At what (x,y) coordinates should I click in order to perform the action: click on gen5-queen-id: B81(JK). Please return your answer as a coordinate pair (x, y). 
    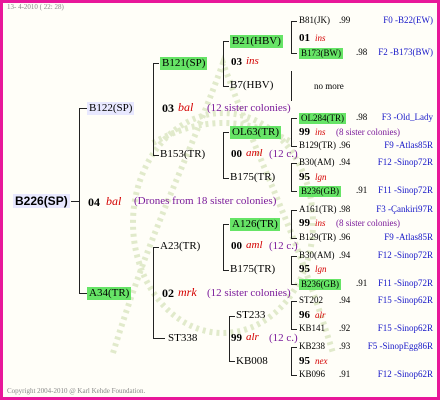
    Looking at the image, I should click on (314, 20).